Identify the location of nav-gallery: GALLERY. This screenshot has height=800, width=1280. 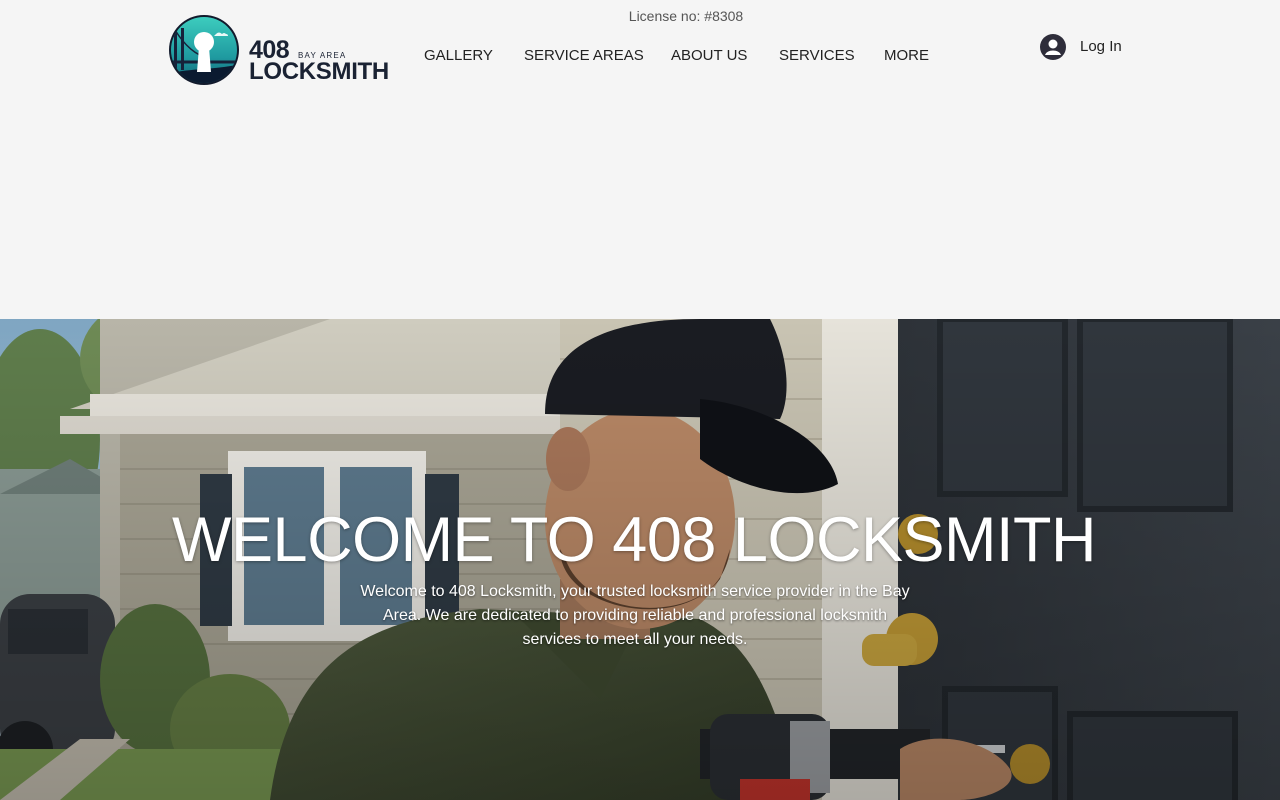
(458, 55).